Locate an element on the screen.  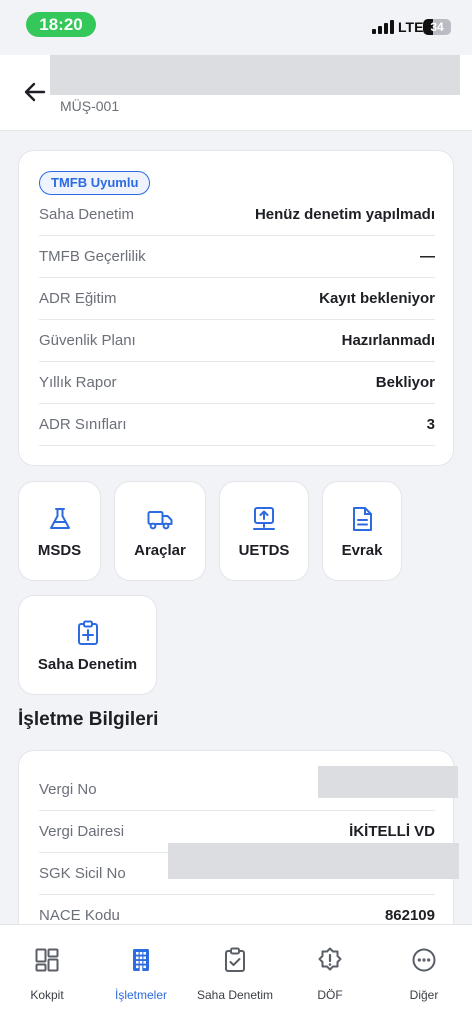
row-label: ADR Eğitim is located at coordinates (78, 298).